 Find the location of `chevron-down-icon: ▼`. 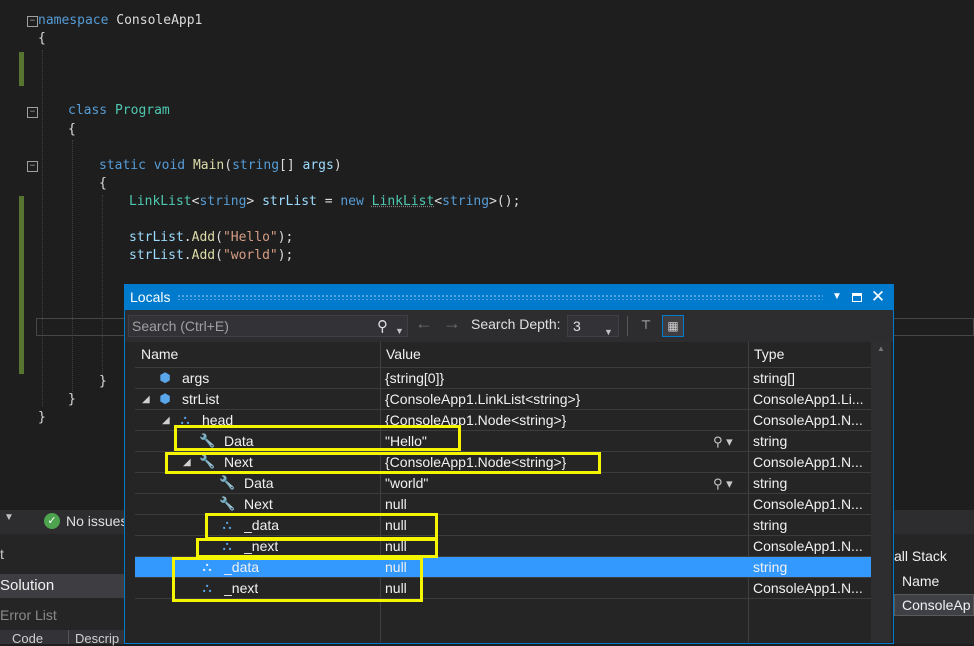

chevron-down-icon: ▼ is located at coordinates (608, 332).